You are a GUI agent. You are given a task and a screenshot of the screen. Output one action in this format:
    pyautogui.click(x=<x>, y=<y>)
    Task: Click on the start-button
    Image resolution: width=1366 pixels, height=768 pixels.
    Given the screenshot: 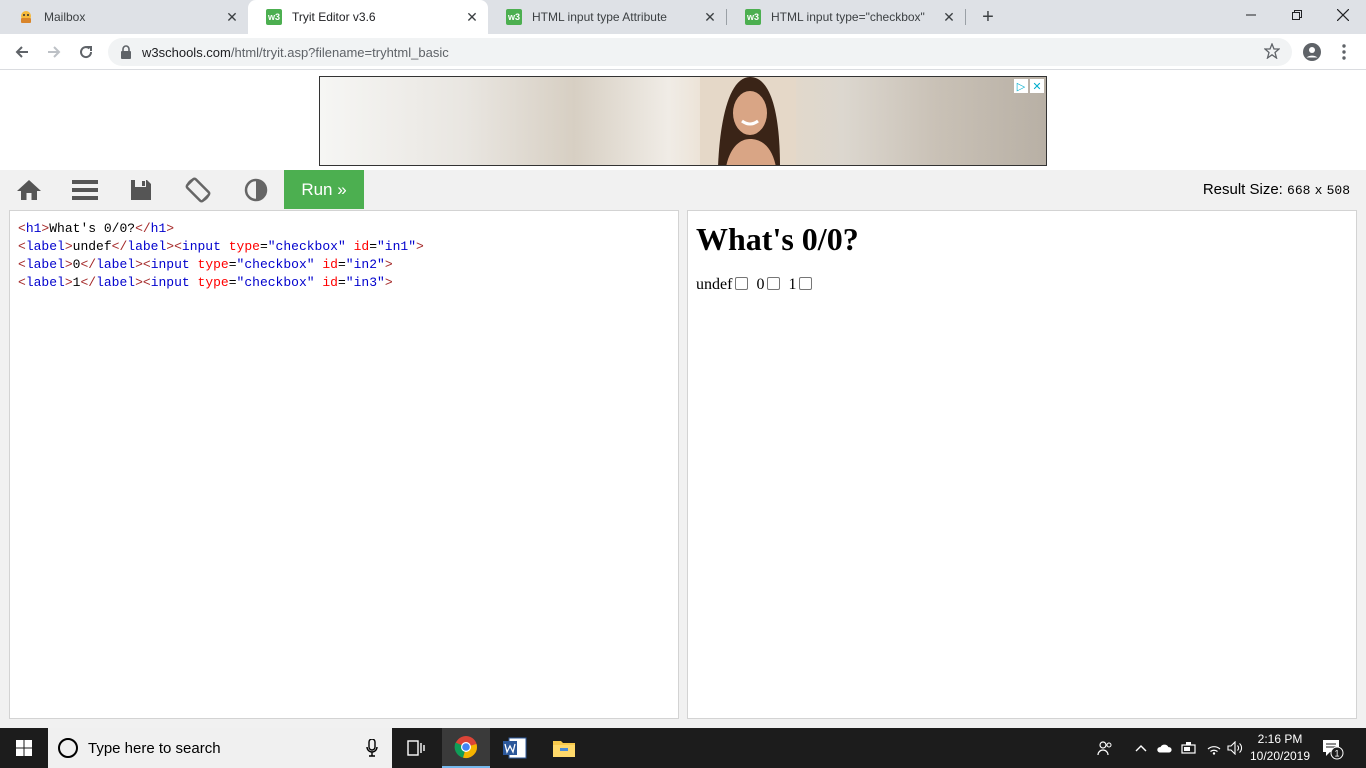 What is the action you would take?
    pyautogui.click(x=24, y=748)
    